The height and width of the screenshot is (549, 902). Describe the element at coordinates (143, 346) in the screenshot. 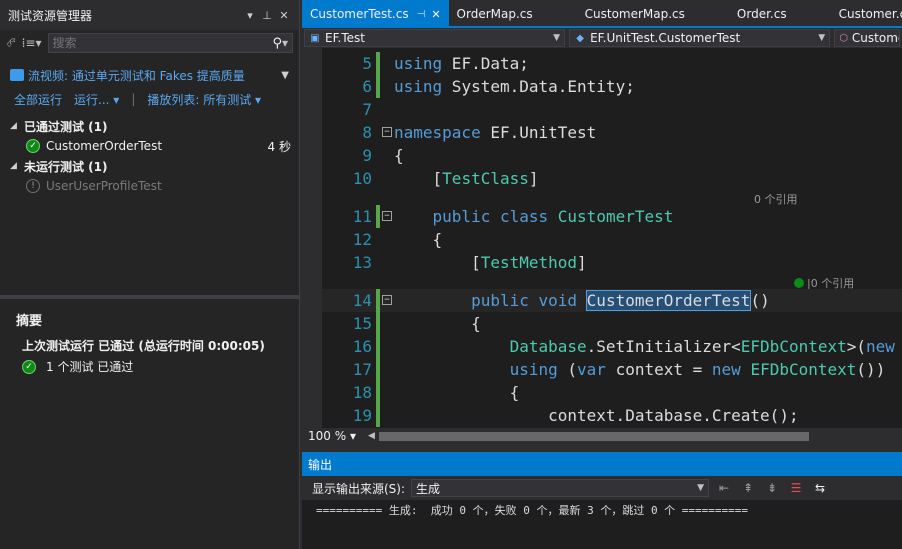

I see `last-run-text: 上次测试运行 已通过 (总运行时间 0:00:05)` at that location.